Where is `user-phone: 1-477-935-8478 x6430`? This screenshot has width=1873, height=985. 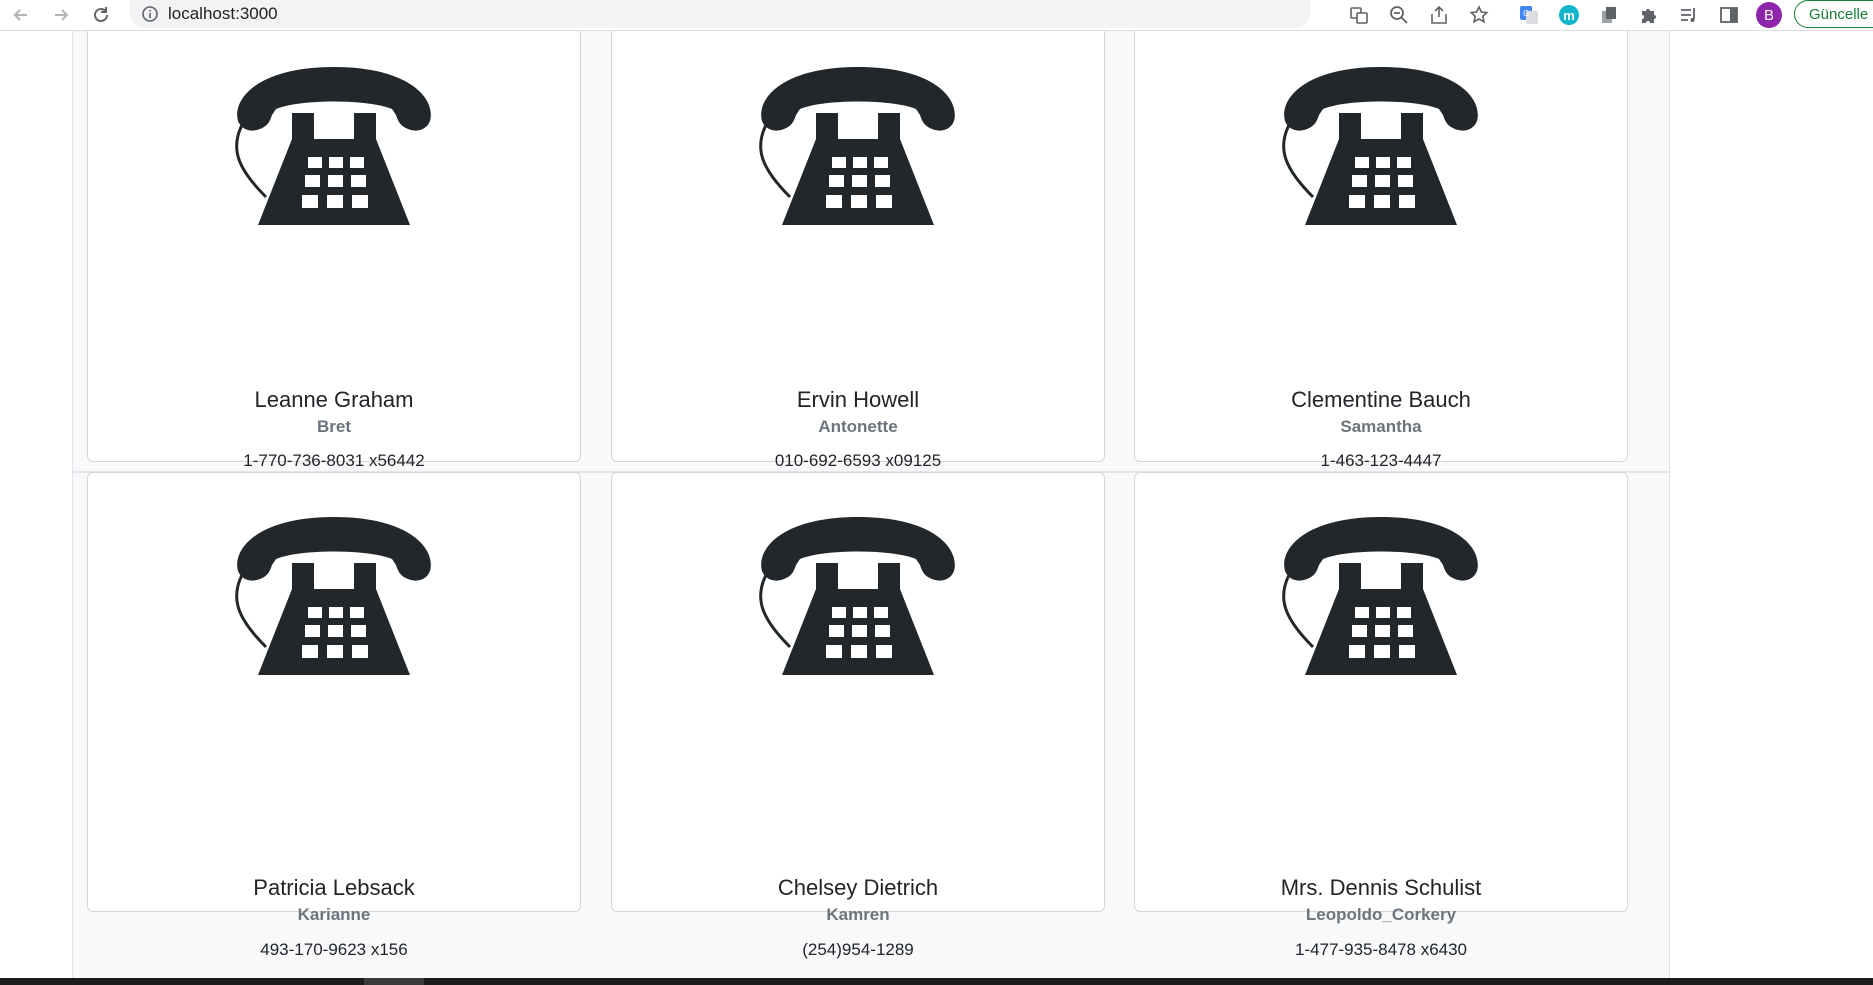 user-phone: 1-477-935-8478 x6430 is located at coordinates (1381, 949).